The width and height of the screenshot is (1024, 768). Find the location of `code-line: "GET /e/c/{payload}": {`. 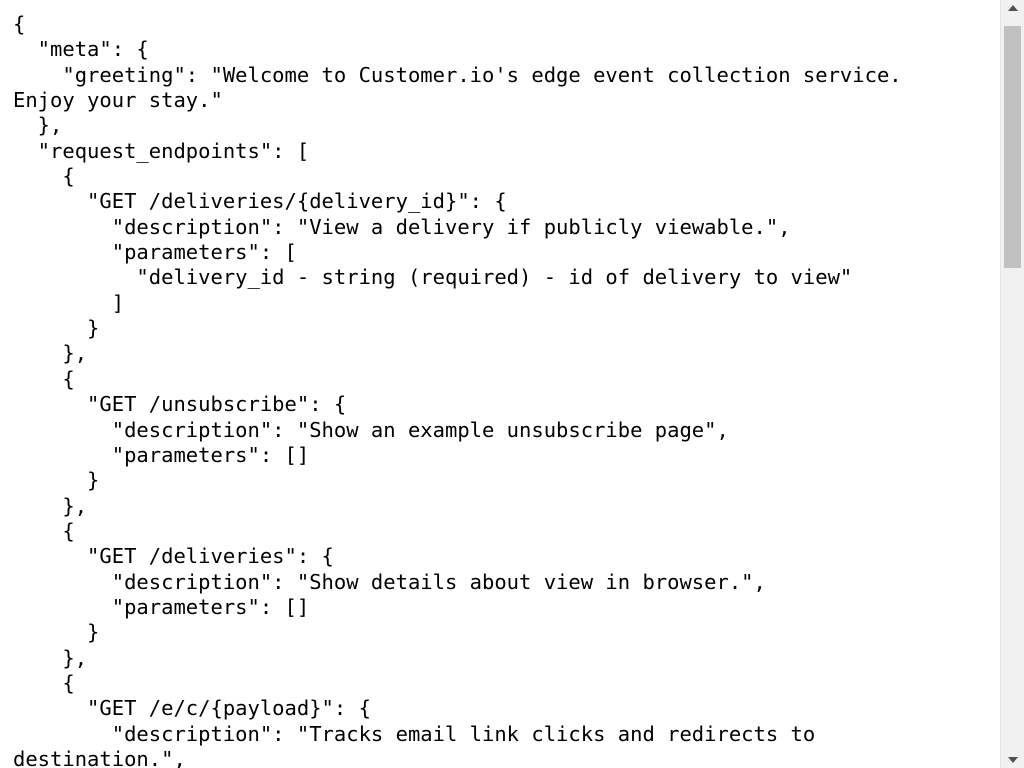

code-line: "GET /e/c/{payload}": { is located at coordinates (192, 708).